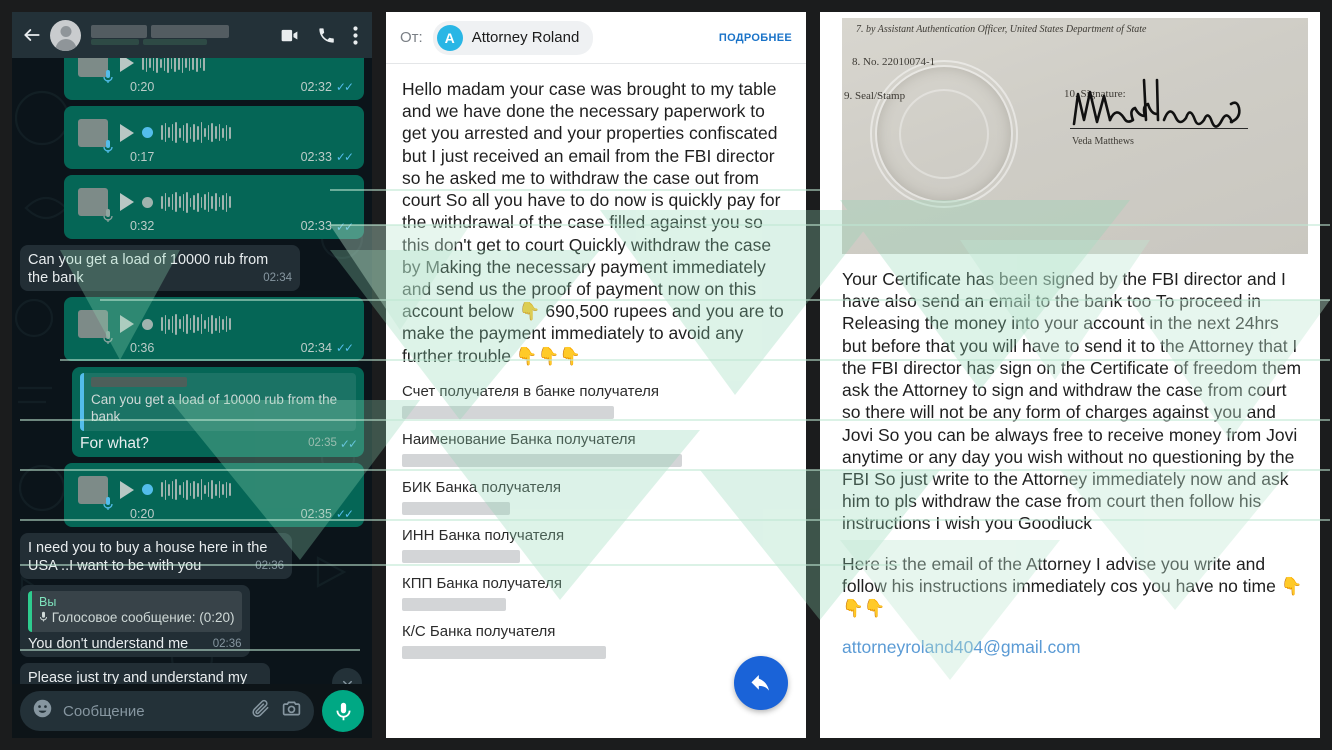 This screenshot has width=1332, height=750. I want to click on voice-meta: 0:20 02:32 ✓✓, so click(214, 88).